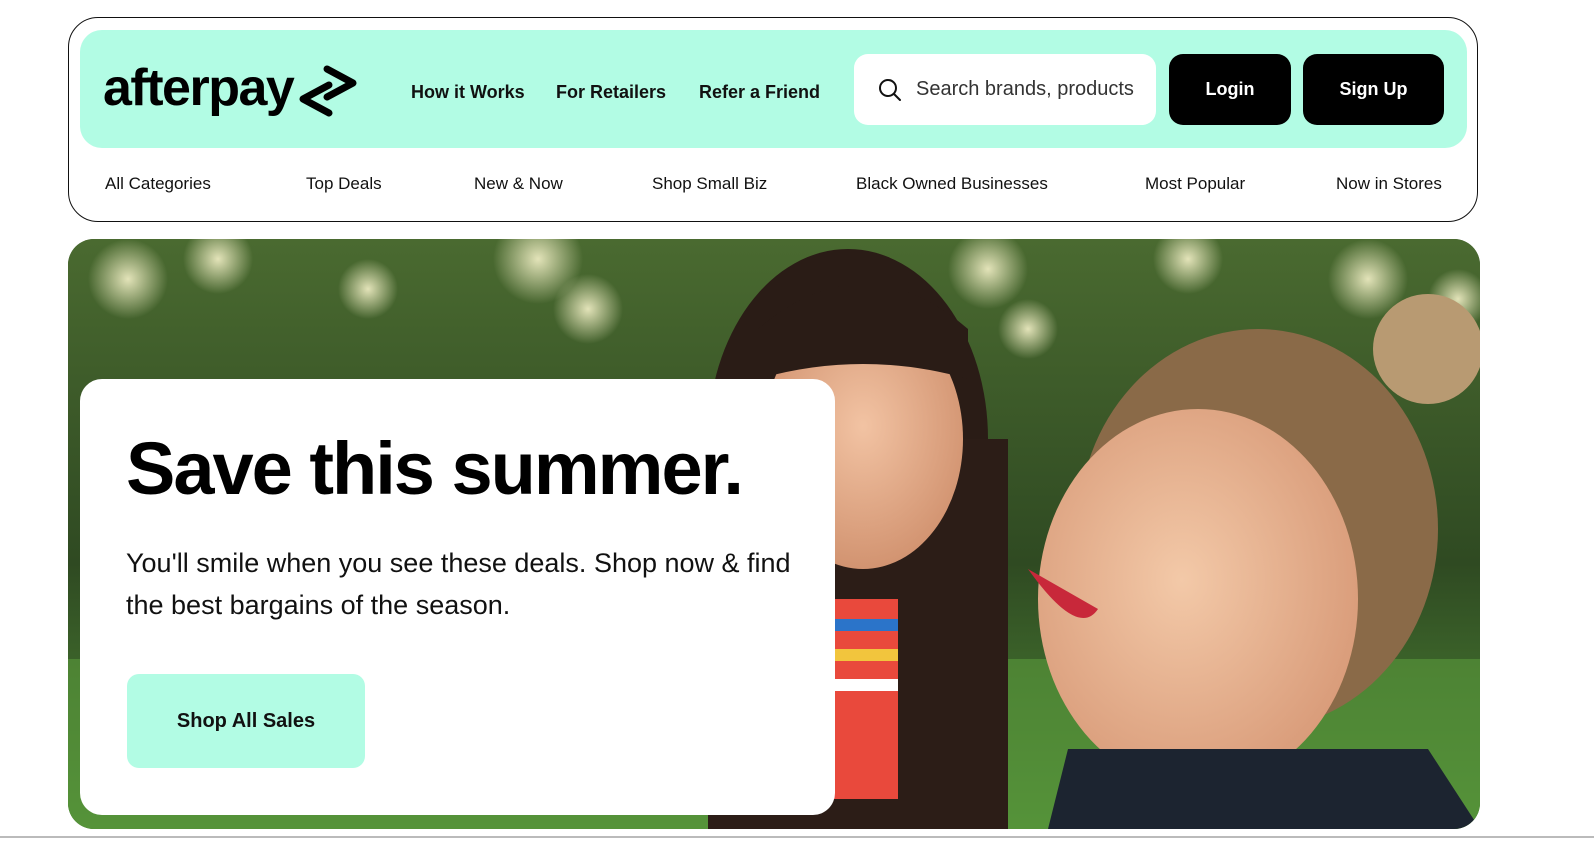  I want to click on shop-all-sales-button: Shop All Sales, so click(246, 721).